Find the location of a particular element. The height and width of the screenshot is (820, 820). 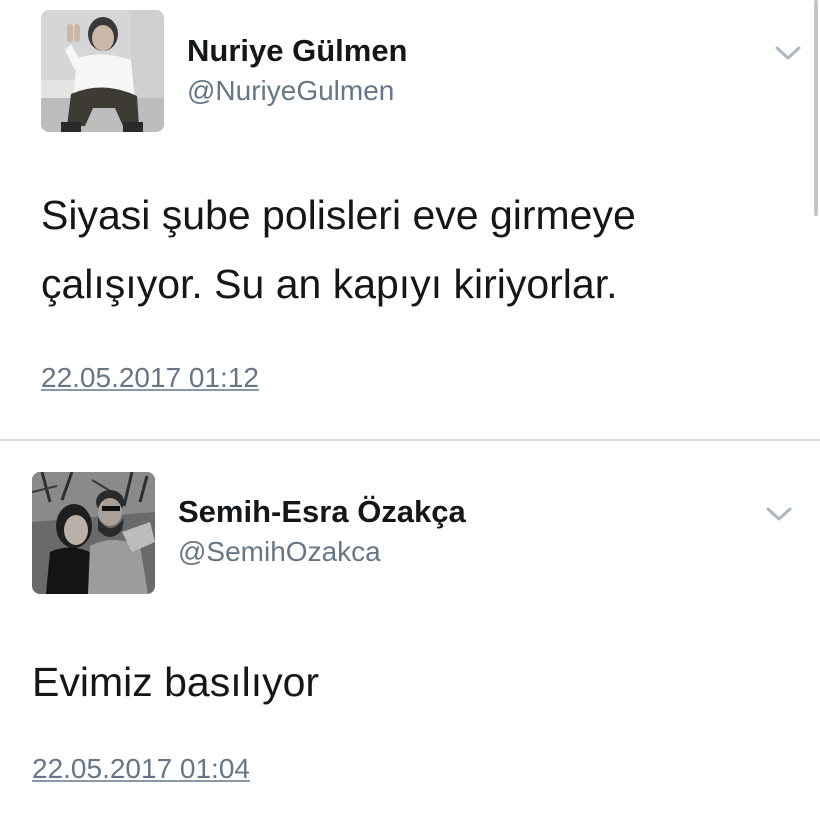

tweet-text-line: Evimiz basılıyor is located at coordinates (176, 682).